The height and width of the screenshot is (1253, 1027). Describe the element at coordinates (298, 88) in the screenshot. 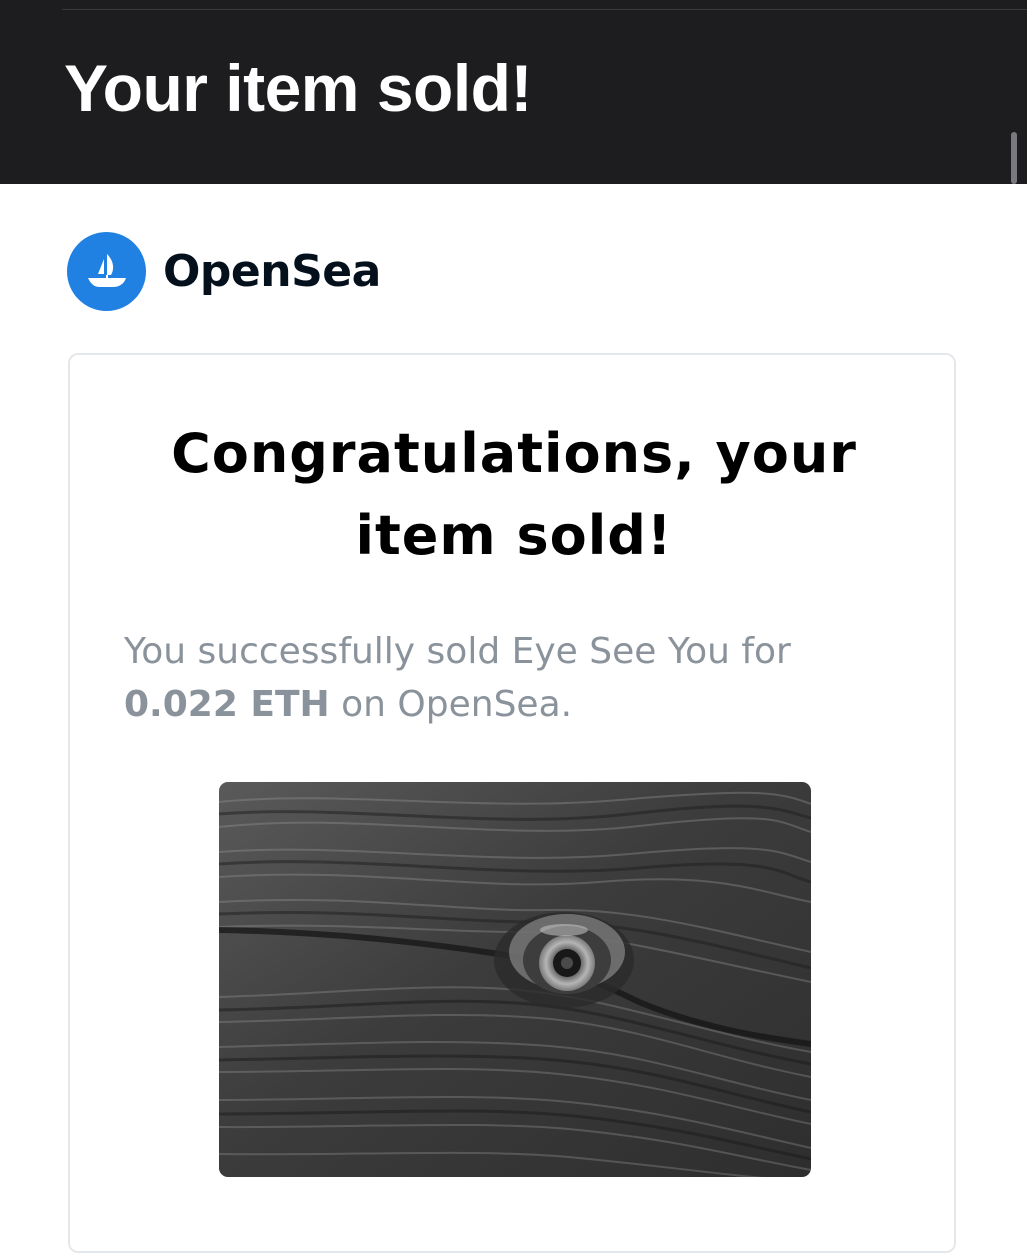

I see `email-subject: Your item sold!` at that location.